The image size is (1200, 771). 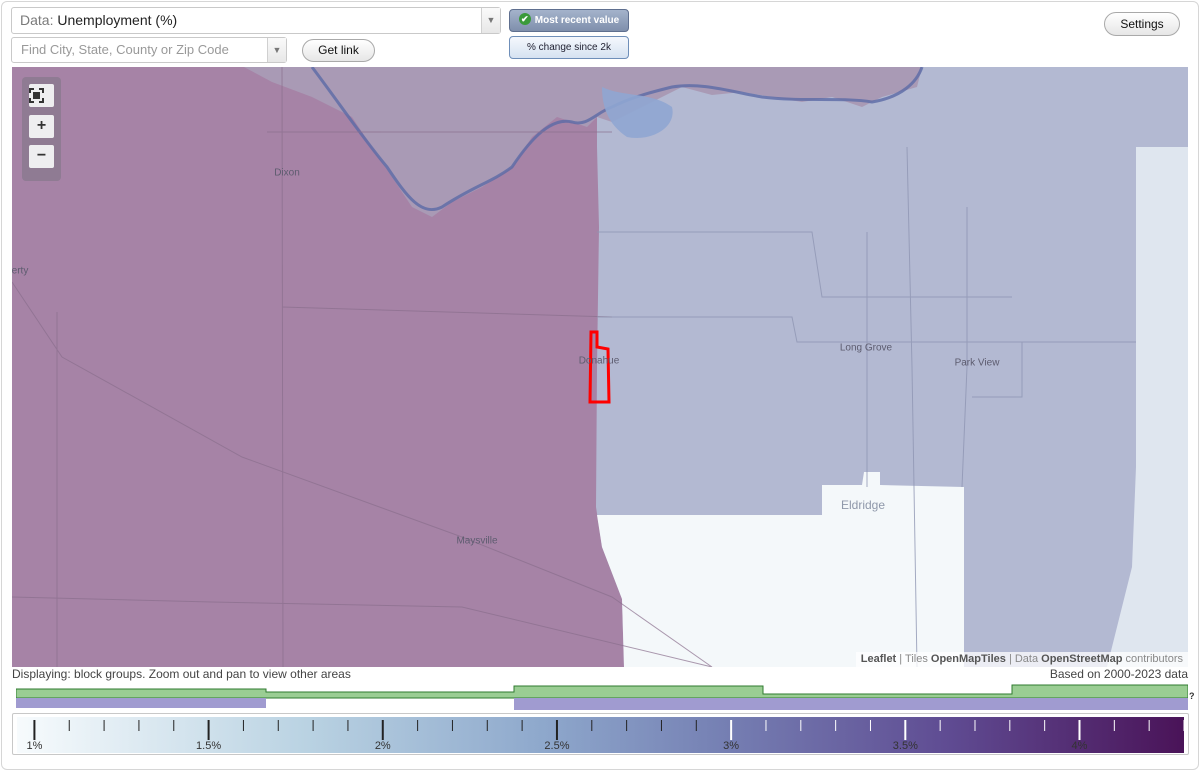 What do you see at coordinates (968, 659) in the screenshot?
I see `openmaptiles-link: OpenMapTiles` at bounding box center [968, 659].